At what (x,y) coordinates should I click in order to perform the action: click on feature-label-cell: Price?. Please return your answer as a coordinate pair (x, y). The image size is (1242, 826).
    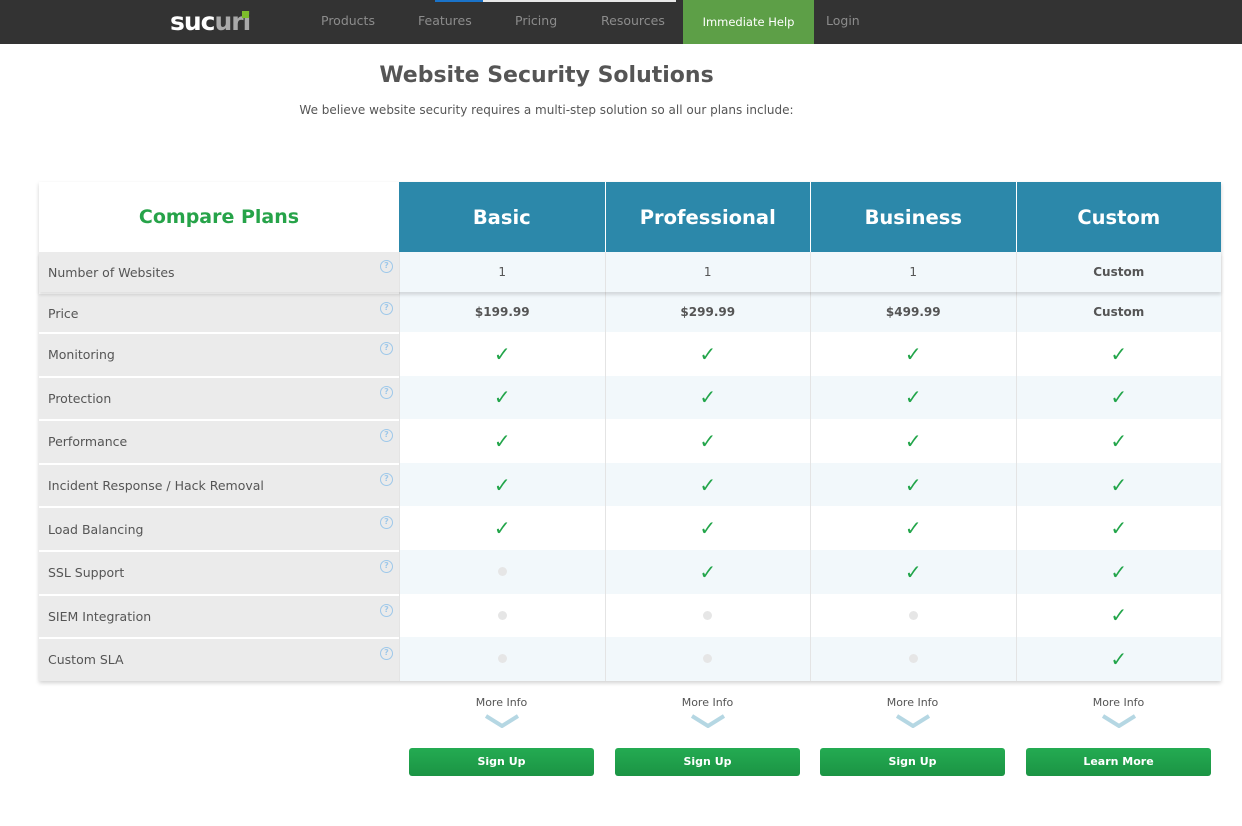
    Looking at the image, I should click on (219, 312).